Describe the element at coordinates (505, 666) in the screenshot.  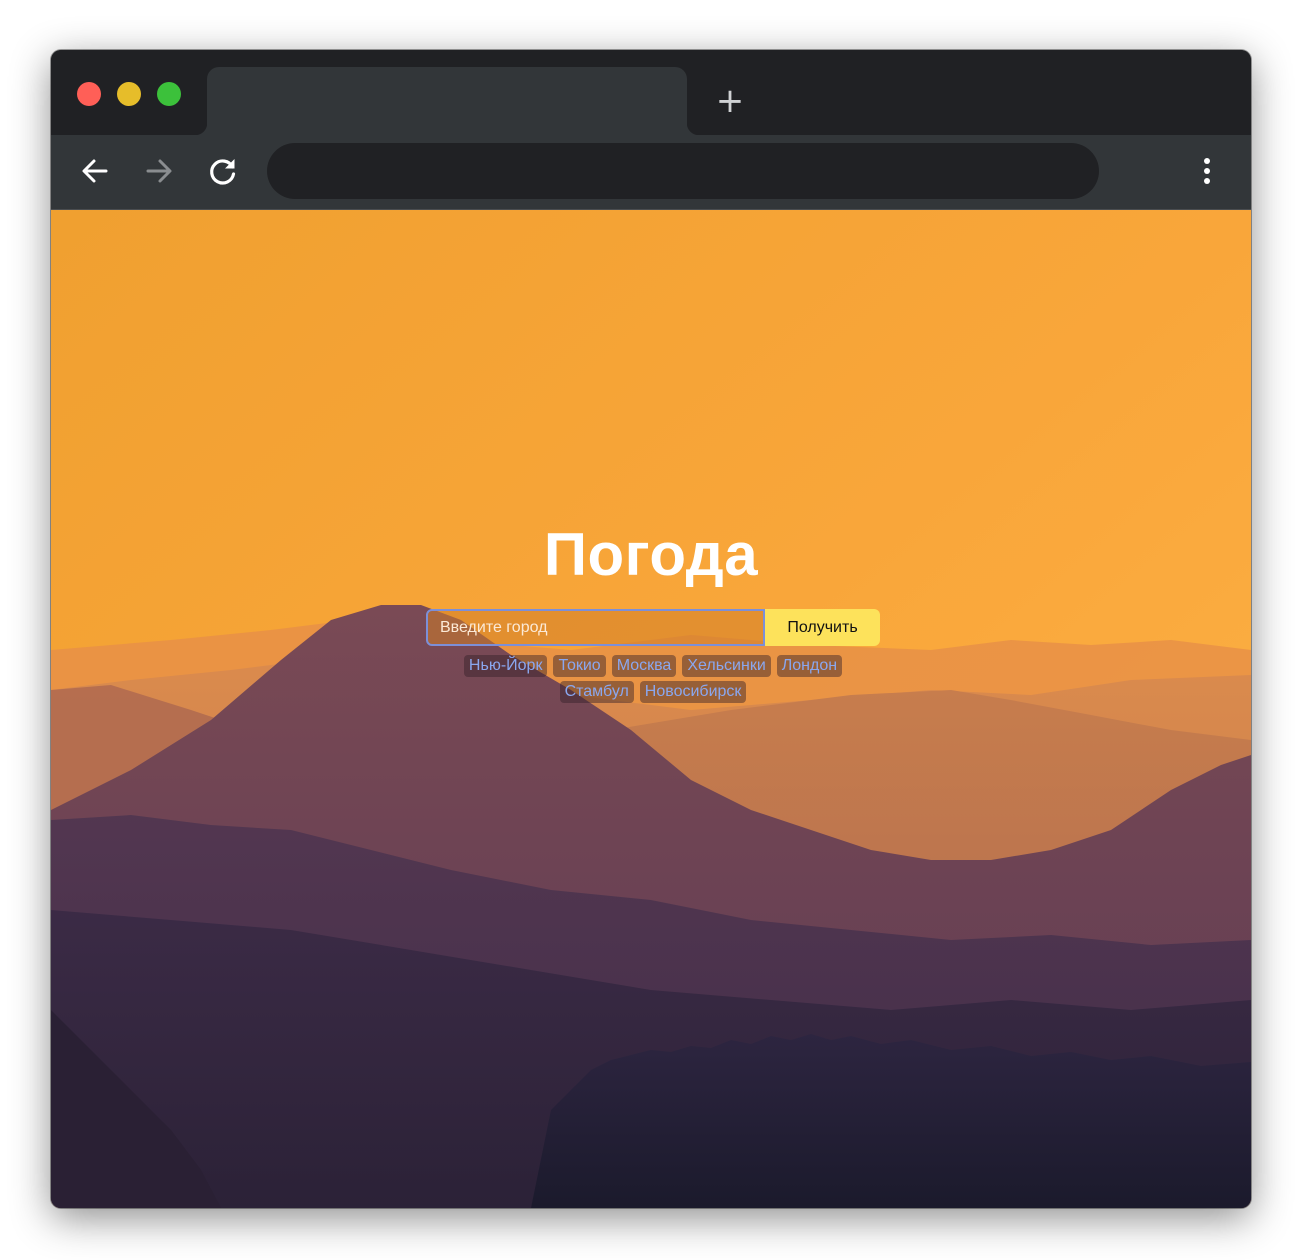
I see `city-link-new-york: Нью-Йорк` at that location.